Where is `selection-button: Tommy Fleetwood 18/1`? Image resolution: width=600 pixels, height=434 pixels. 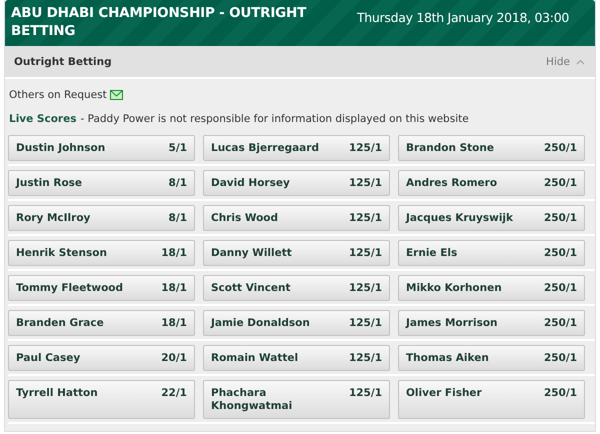
selection-button: Tommy Fleetwood 18/1 is located at coordinates (101, 288).